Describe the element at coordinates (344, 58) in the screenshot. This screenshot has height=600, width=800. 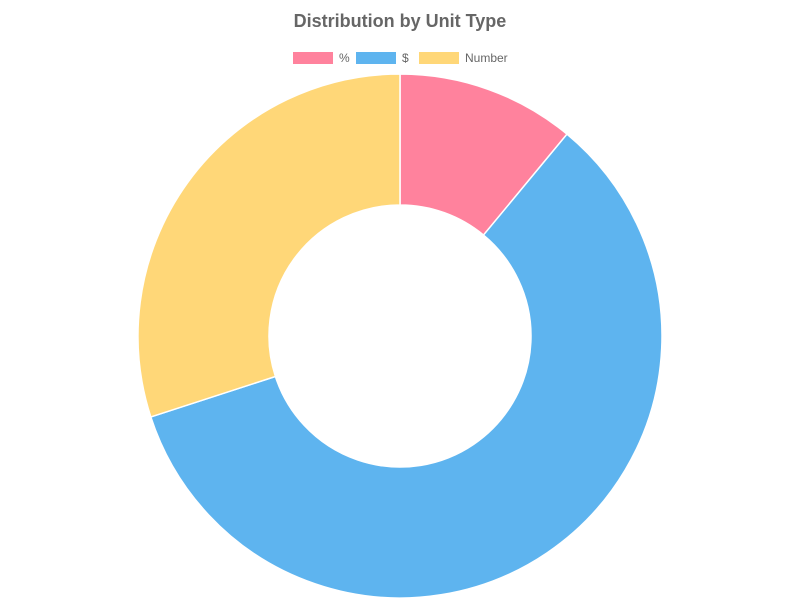
I see `legend-label: %` at that location.